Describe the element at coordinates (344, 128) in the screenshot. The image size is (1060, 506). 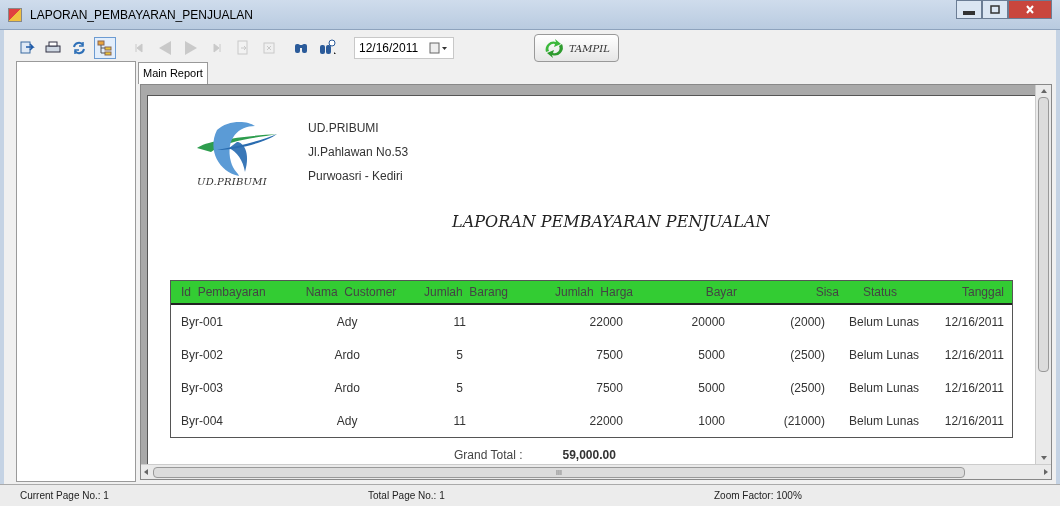
I see `company-info: UD.PRIBUMI` at that location.